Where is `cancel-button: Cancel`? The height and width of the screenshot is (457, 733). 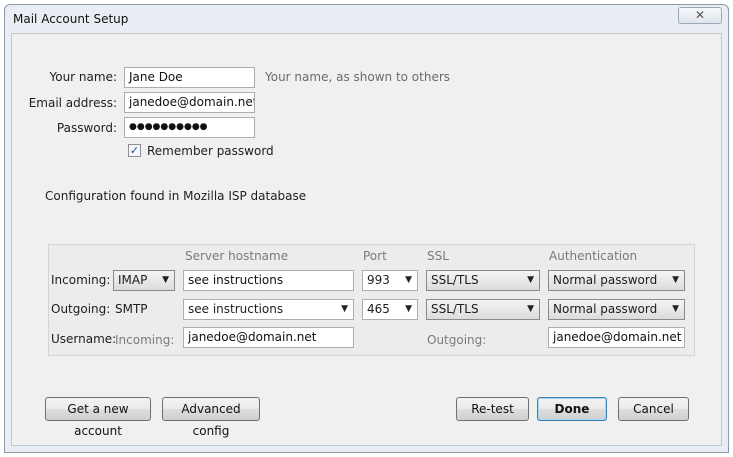
cancel-button: Cancel is located at coordinates (653, 409).